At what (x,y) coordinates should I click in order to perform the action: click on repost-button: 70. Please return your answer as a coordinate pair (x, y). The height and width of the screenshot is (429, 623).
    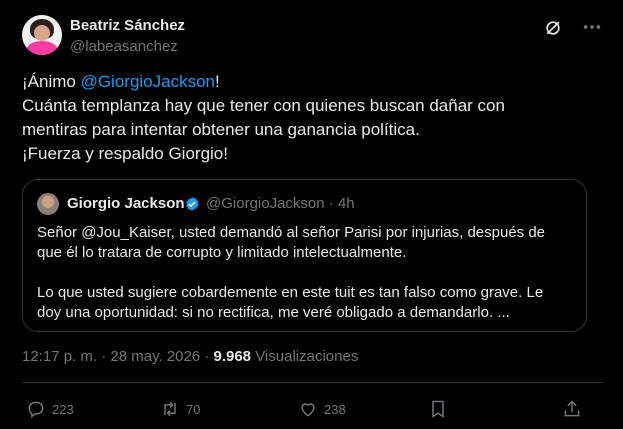
    Looking at the image, I should click on (180, 409).